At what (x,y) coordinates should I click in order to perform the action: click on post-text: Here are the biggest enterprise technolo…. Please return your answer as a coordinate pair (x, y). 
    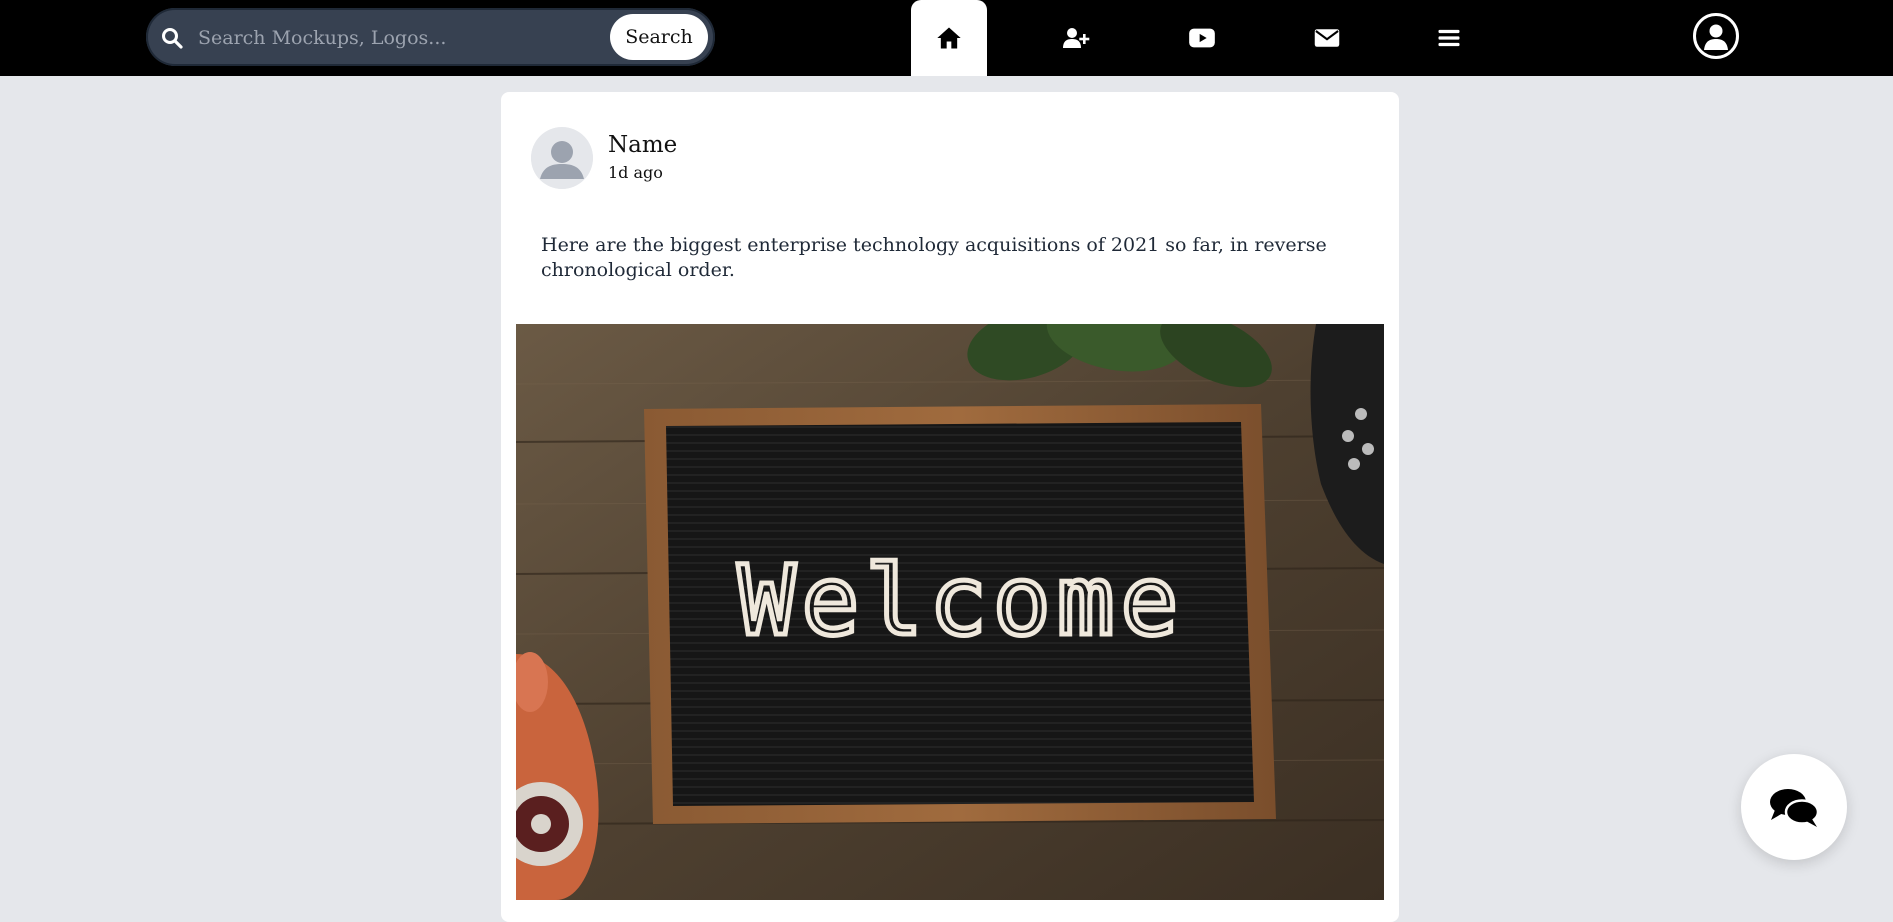
    Looking at the image, I should click on (934, 257).